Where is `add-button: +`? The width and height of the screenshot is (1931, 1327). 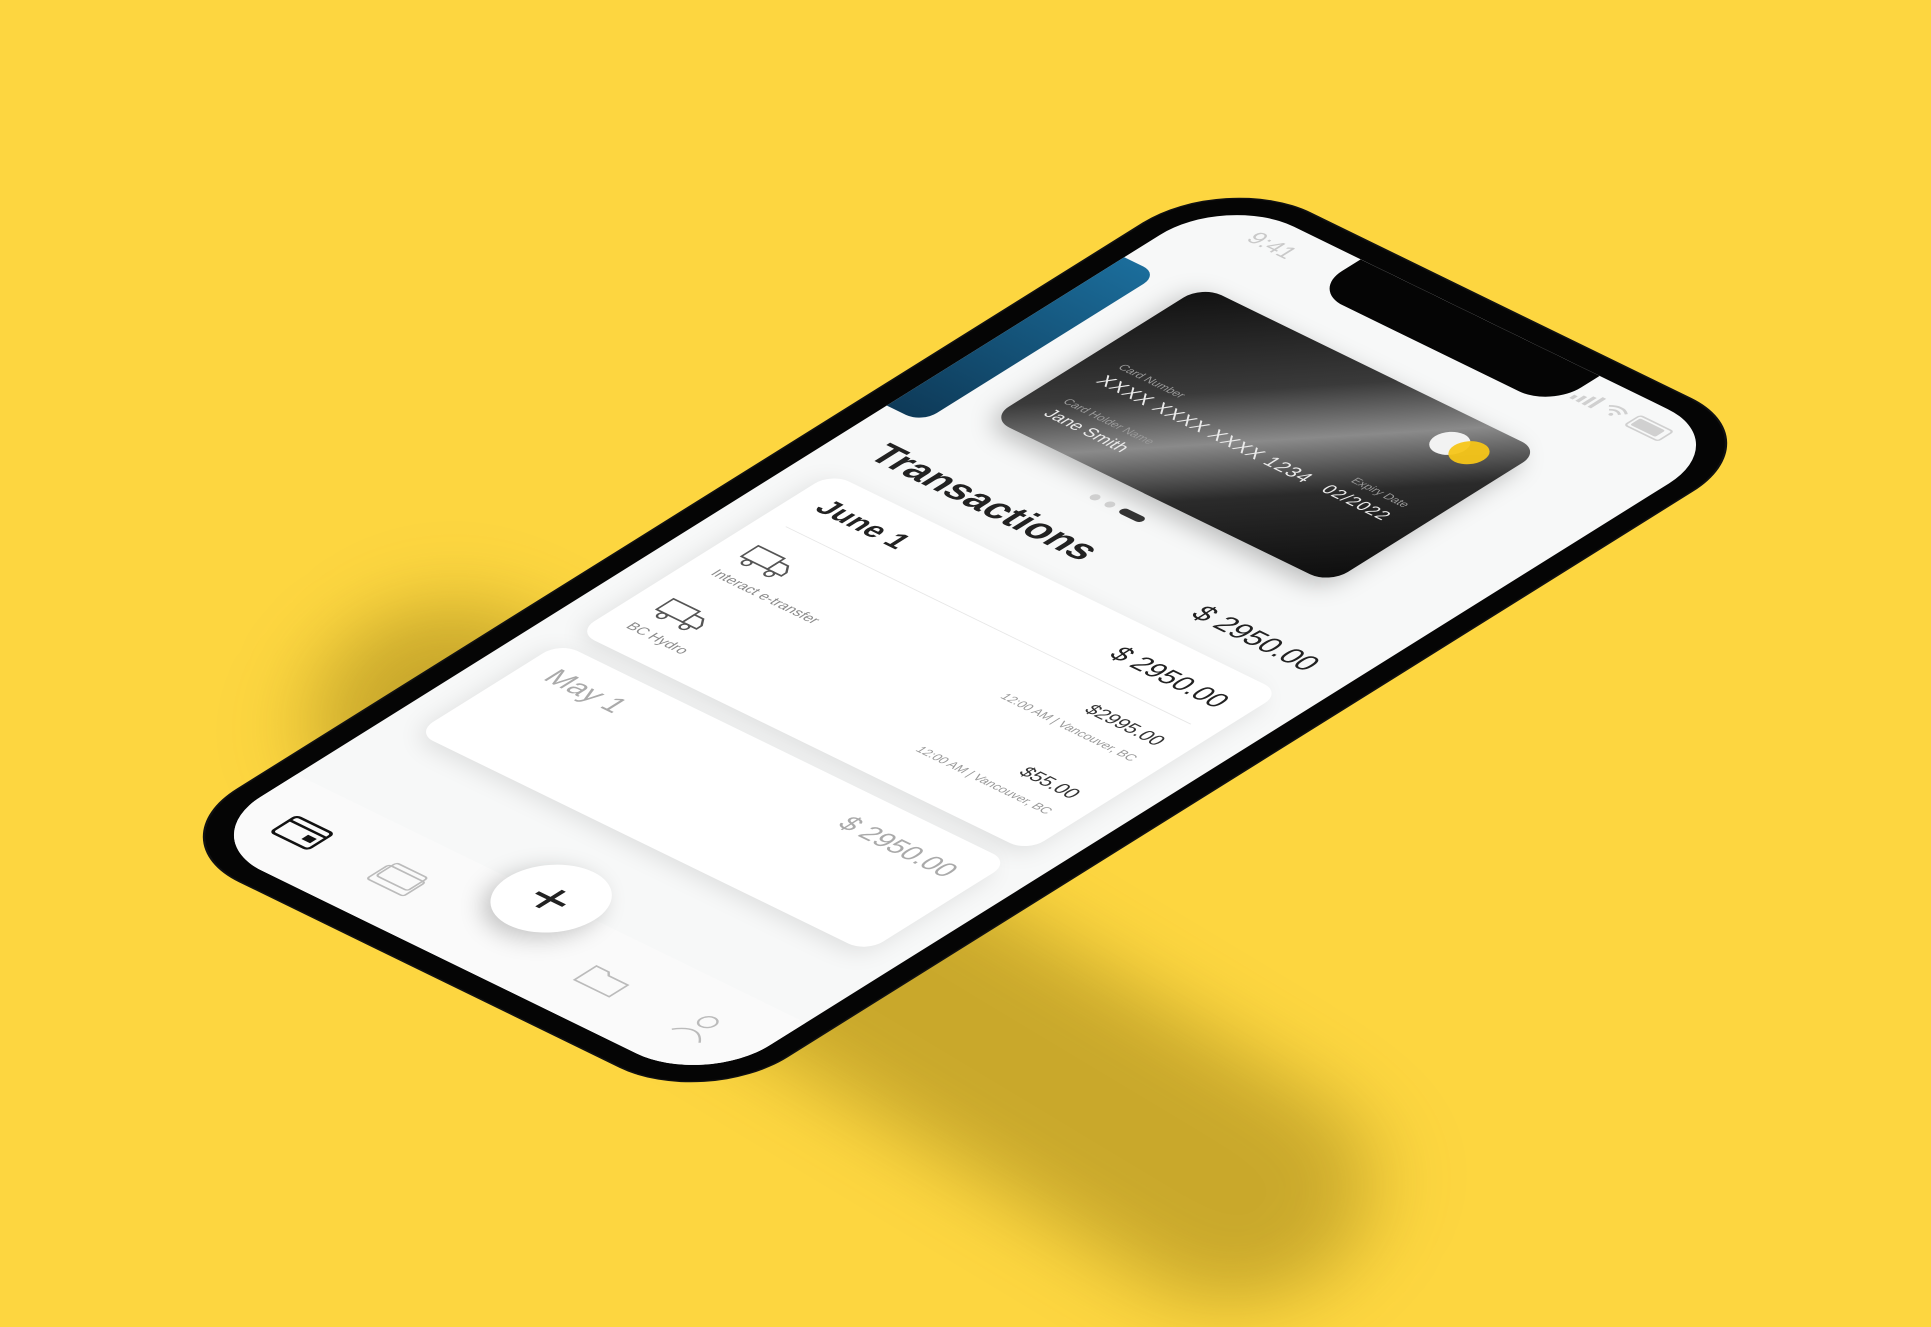 add-button: + is located at coordinates (551, 898).